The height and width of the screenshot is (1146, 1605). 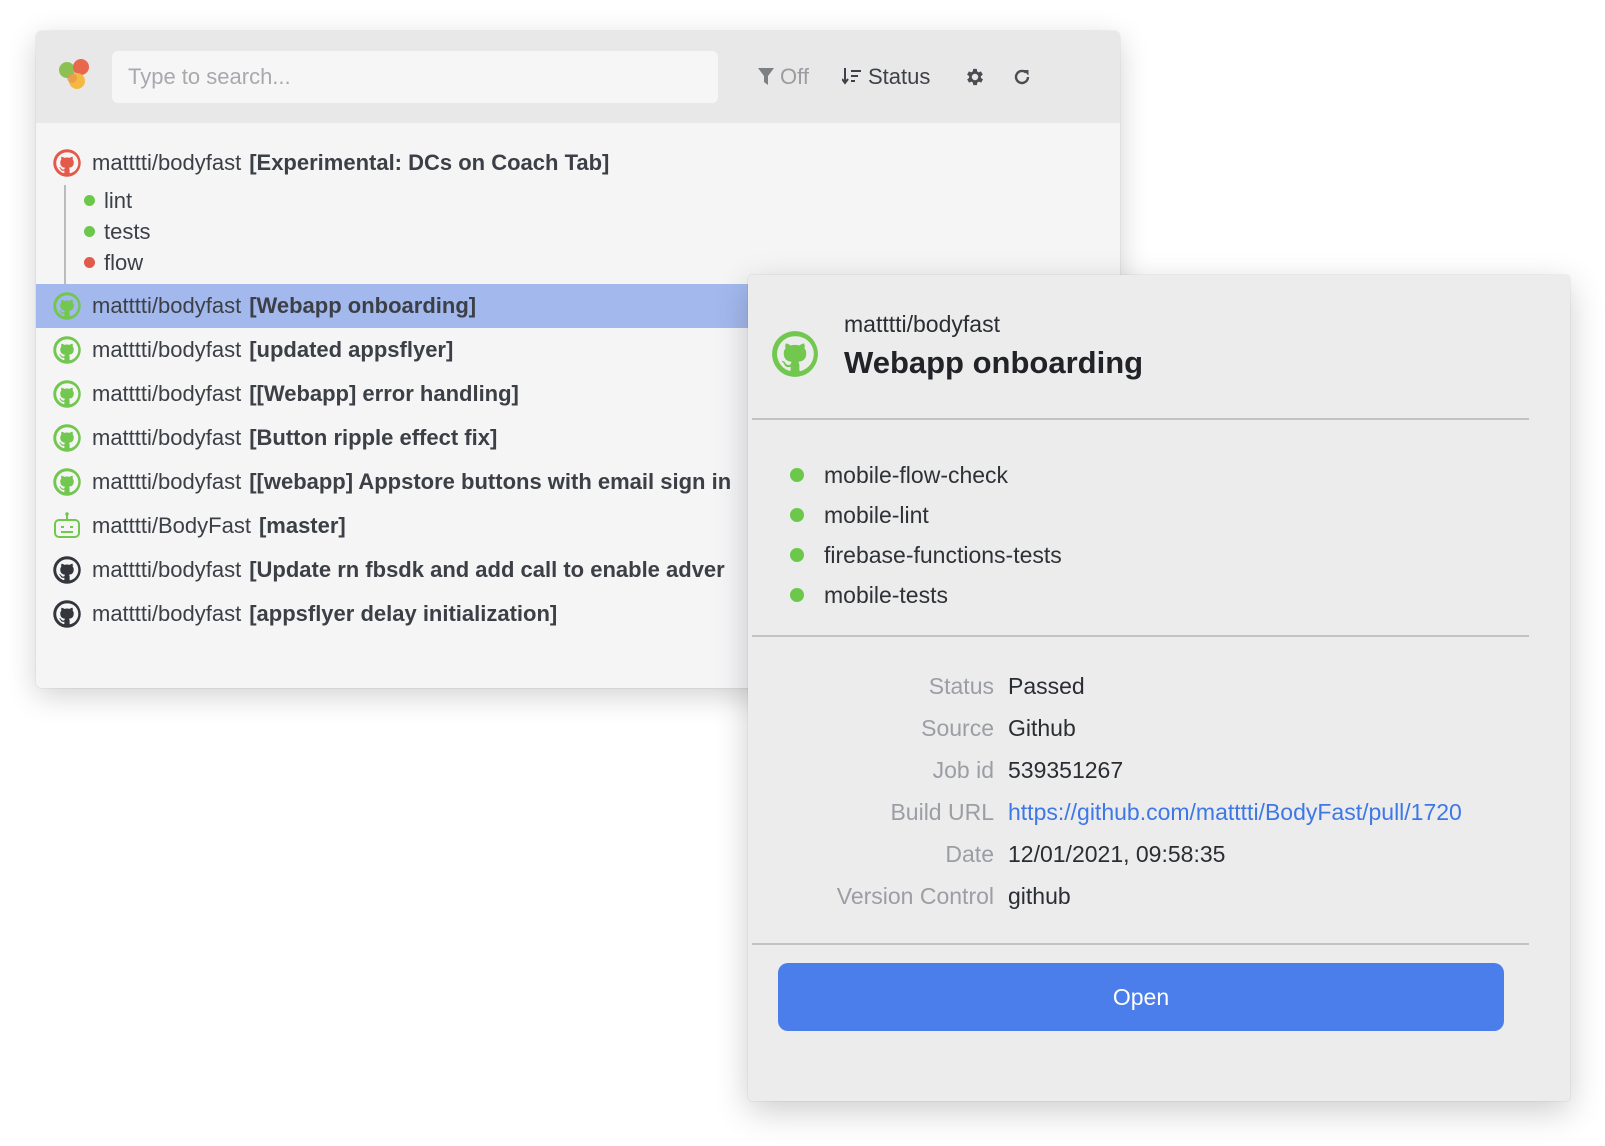 I want to click on job-item: flow, so click(x=602, y=262).